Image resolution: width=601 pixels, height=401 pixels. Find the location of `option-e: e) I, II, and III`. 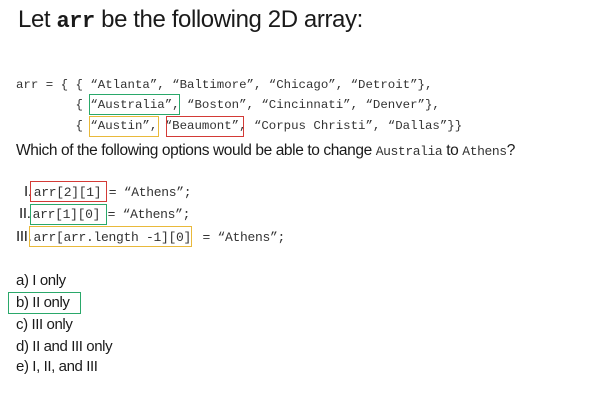

option-e: e) I, II, and III is located at coordinates (57, 366).